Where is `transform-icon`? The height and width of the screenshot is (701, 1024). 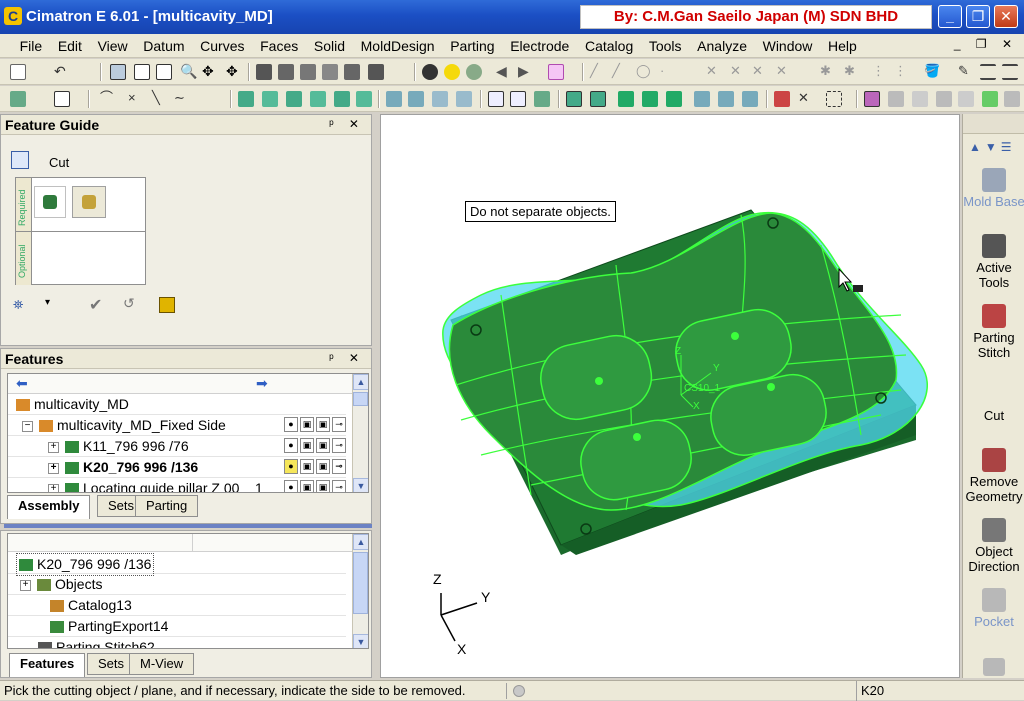
transform-icon is located at coordinates (518, 99).